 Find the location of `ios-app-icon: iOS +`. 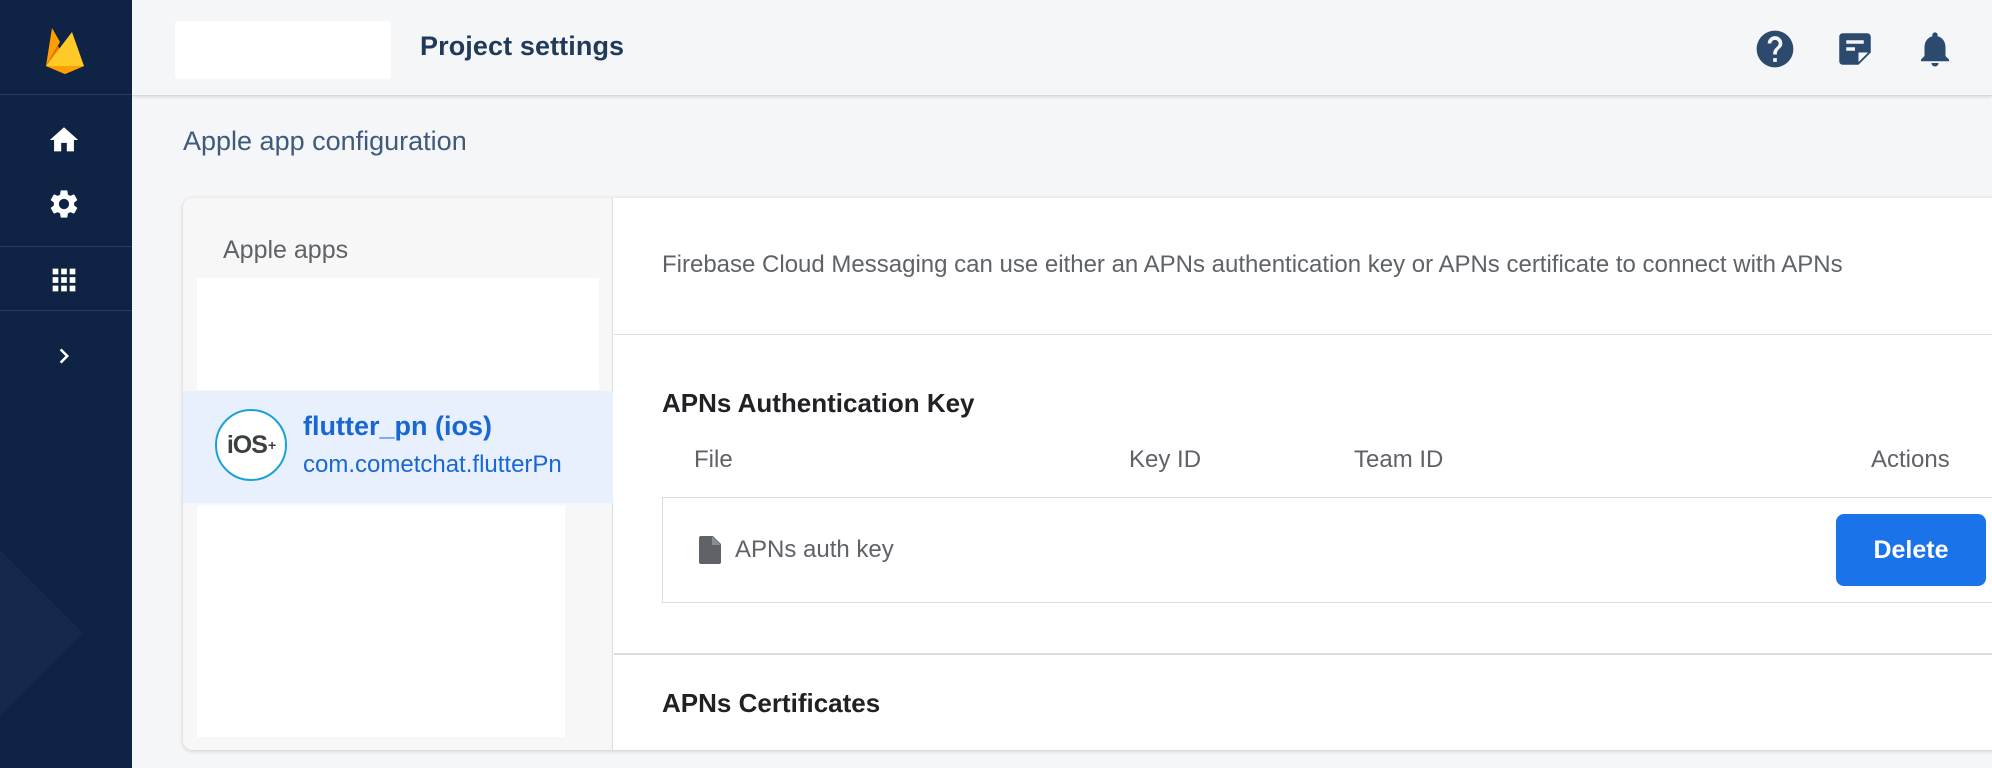

ios-app-icon: iOS + is located at coordinates (251, 445).